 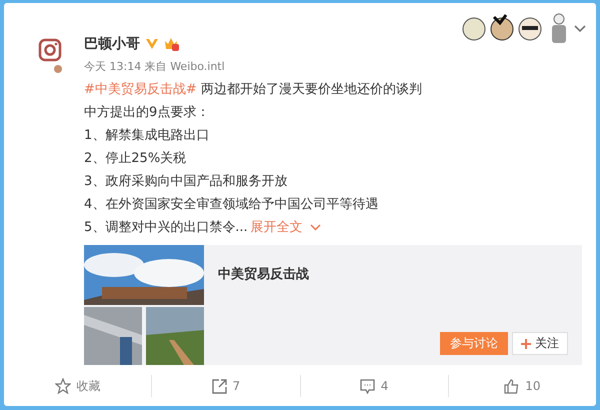 I want to click on favorite-button: 收藏, so click(x=78, y=386).